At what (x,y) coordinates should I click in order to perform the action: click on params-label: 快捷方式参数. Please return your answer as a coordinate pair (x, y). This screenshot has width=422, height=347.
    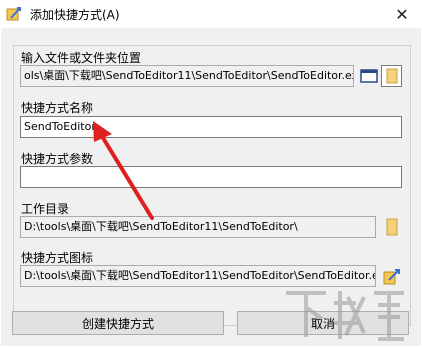
    Looking at the image, I should click on (57, 159).